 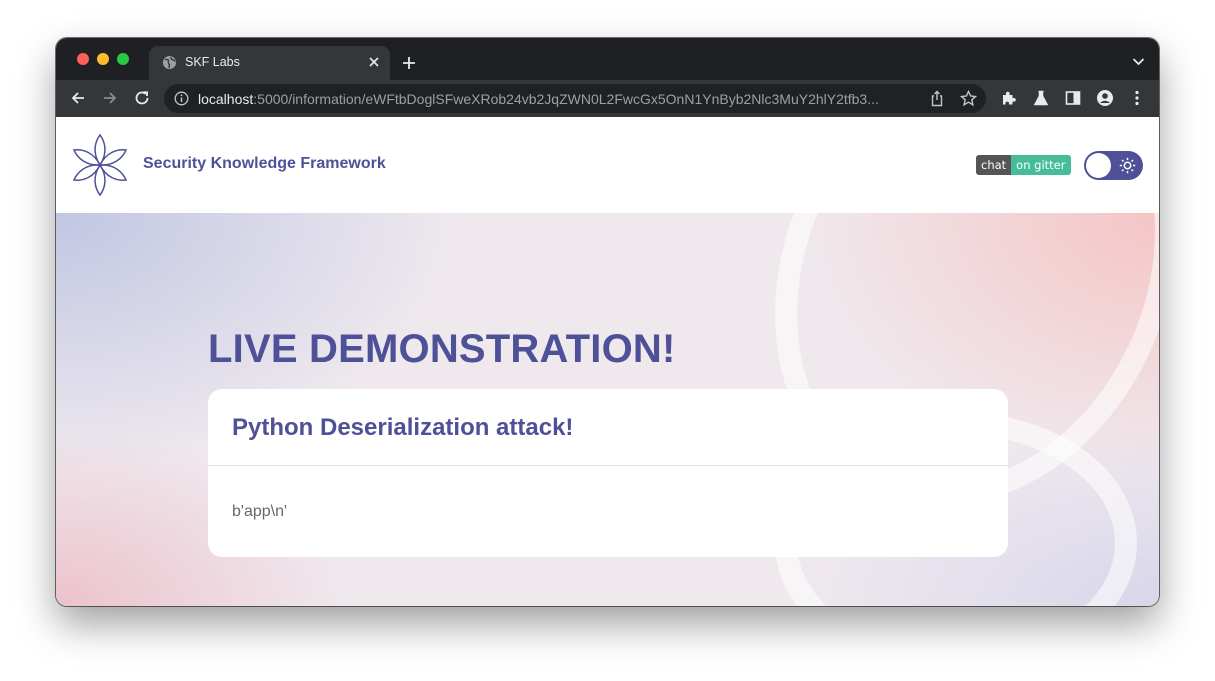 I want to click on close-window-button, so click(x=83, y=59).